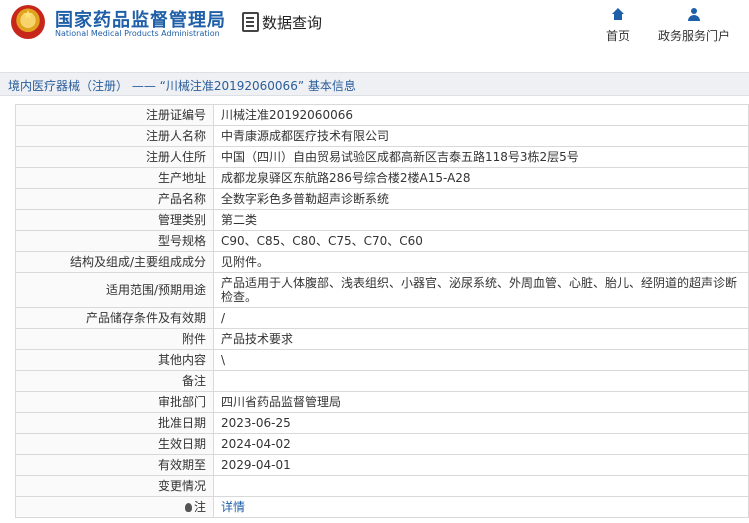  What do you see at coordinates (481, 507) in the screenshot?
I see `row-value: 详情` at bounding box center [481, 507].